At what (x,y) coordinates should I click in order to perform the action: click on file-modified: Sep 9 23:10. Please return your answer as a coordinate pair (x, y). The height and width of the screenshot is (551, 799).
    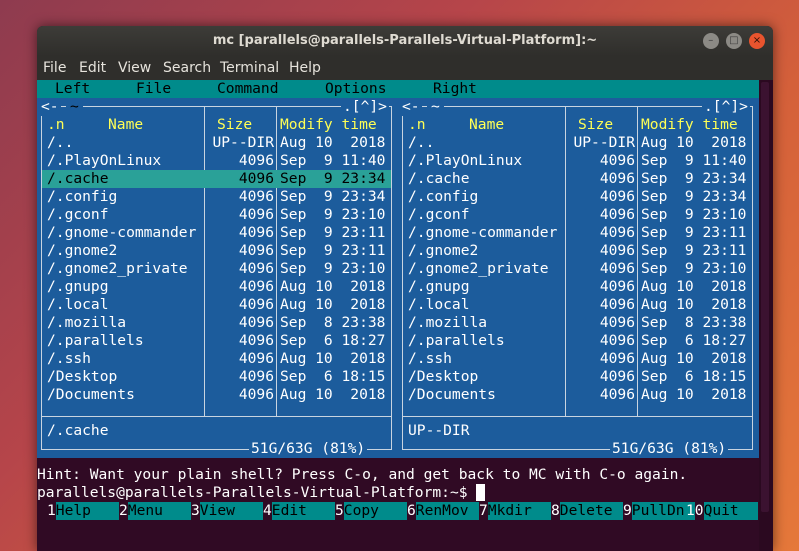
    Looking at the image, I should click on (333, 214).